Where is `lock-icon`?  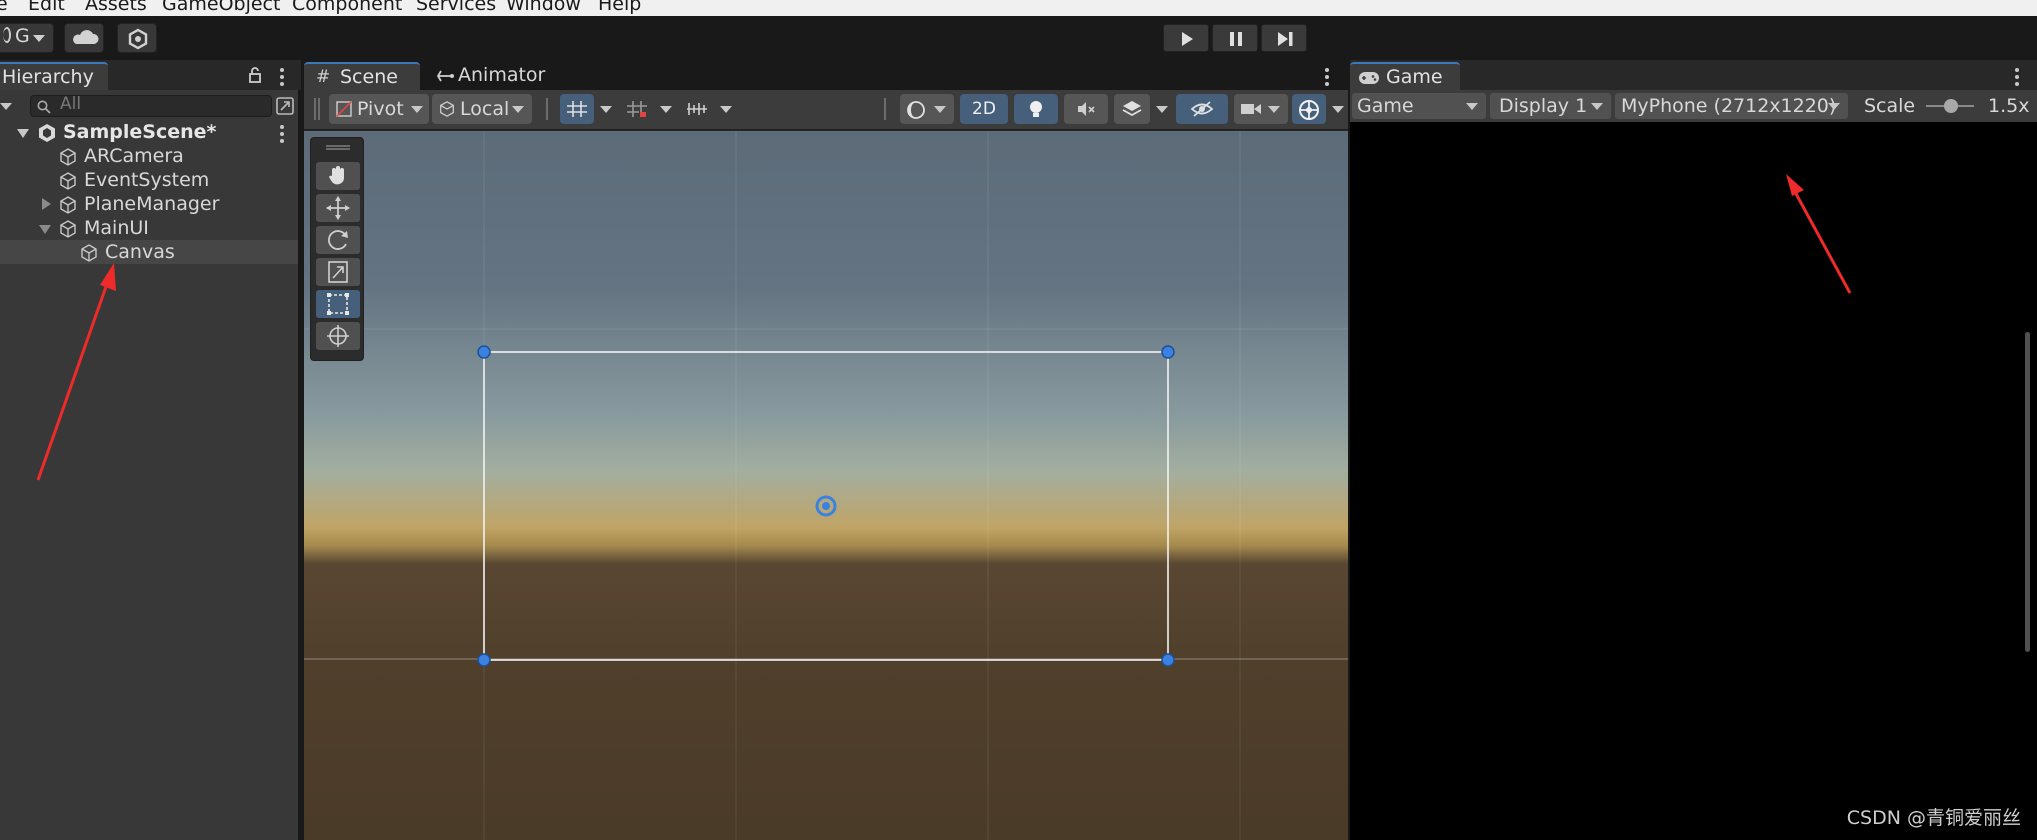 lock-icon is located at coordinates (255, 75).